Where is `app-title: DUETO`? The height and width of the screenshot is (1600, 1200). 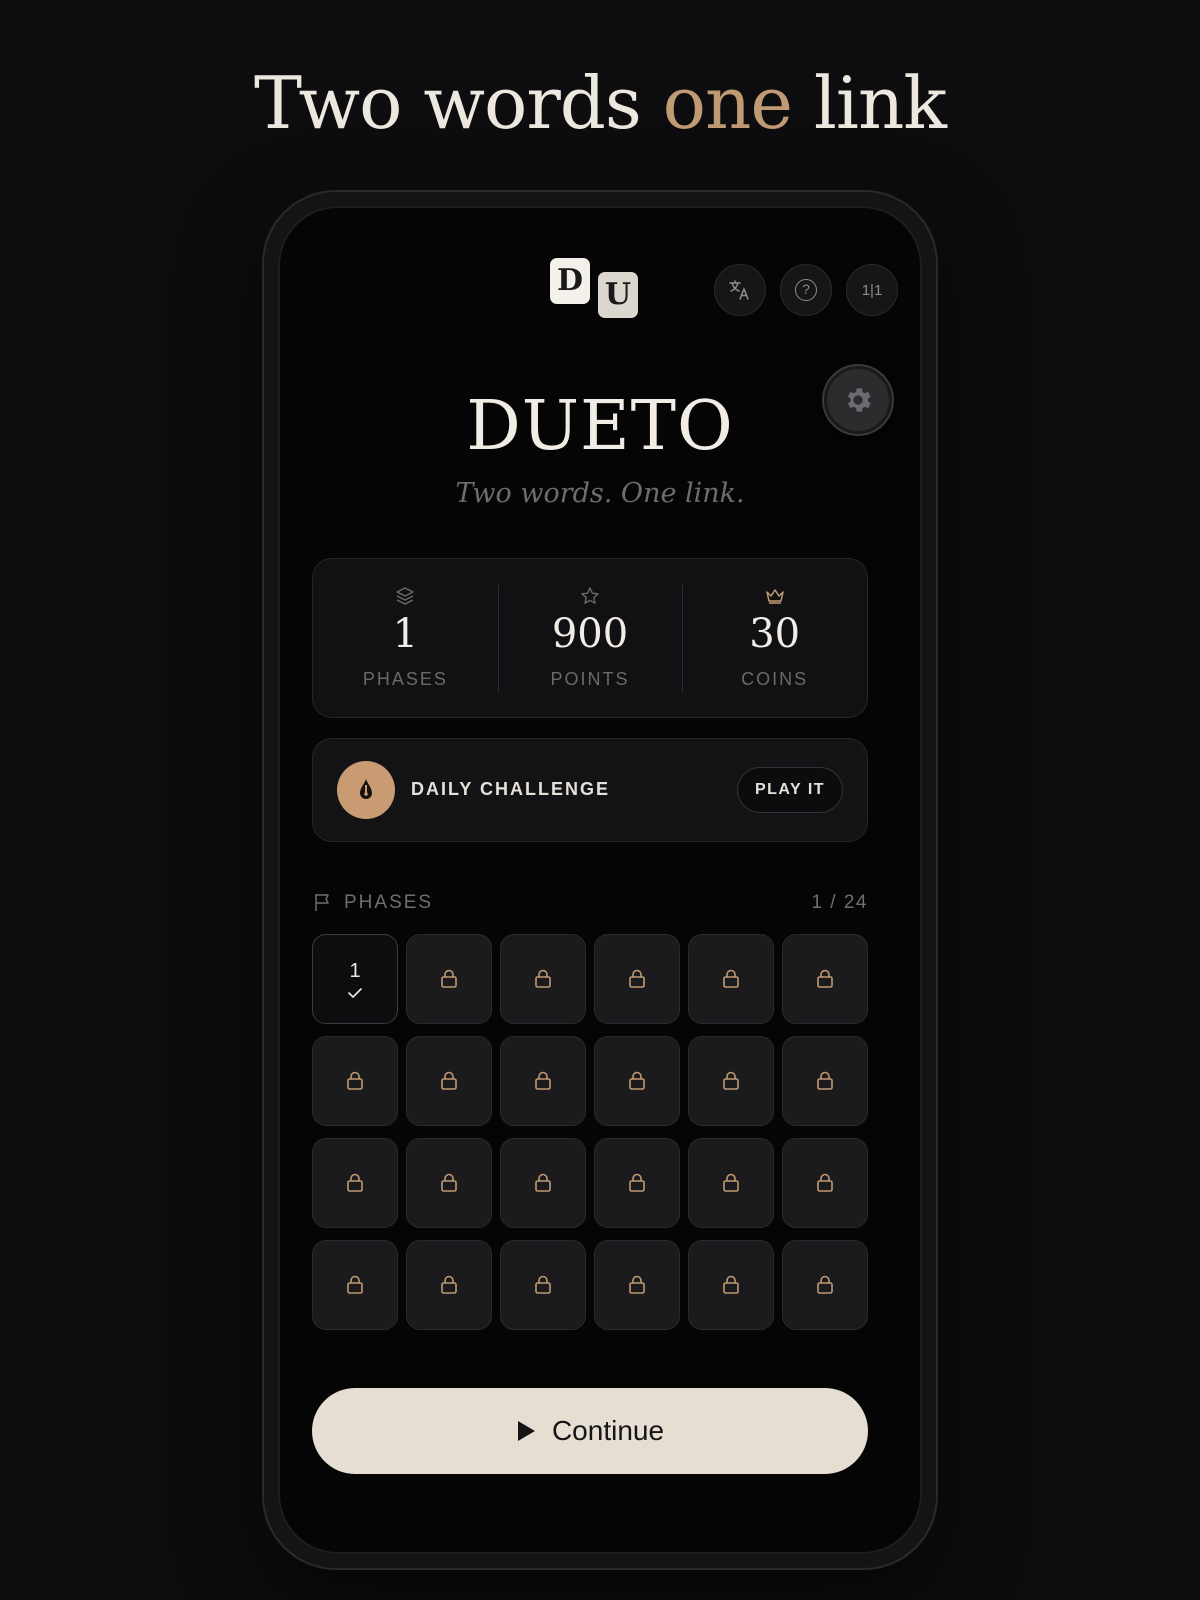
app-title: DUETO is located at coordinates (600, 426).